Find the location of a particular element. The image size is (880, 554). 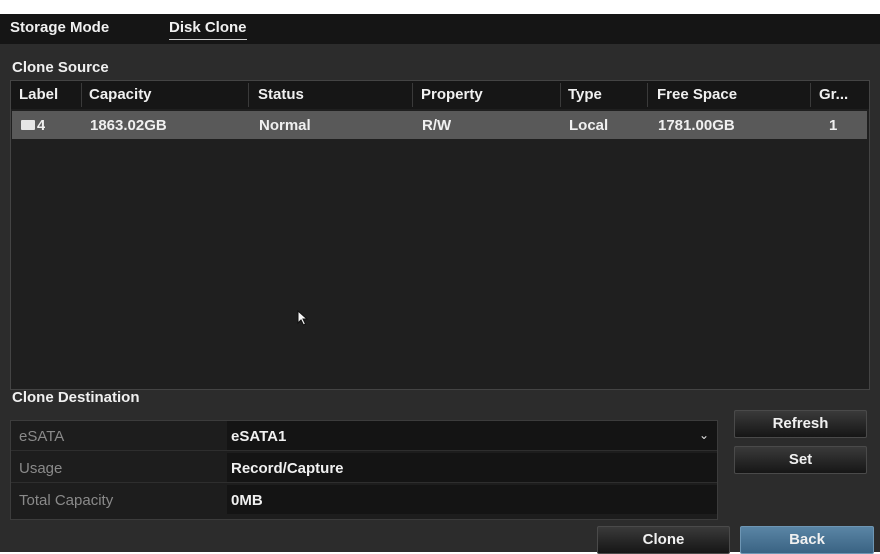

tab-storage-mode: Storage Mode is located at coordinates (59, 29).